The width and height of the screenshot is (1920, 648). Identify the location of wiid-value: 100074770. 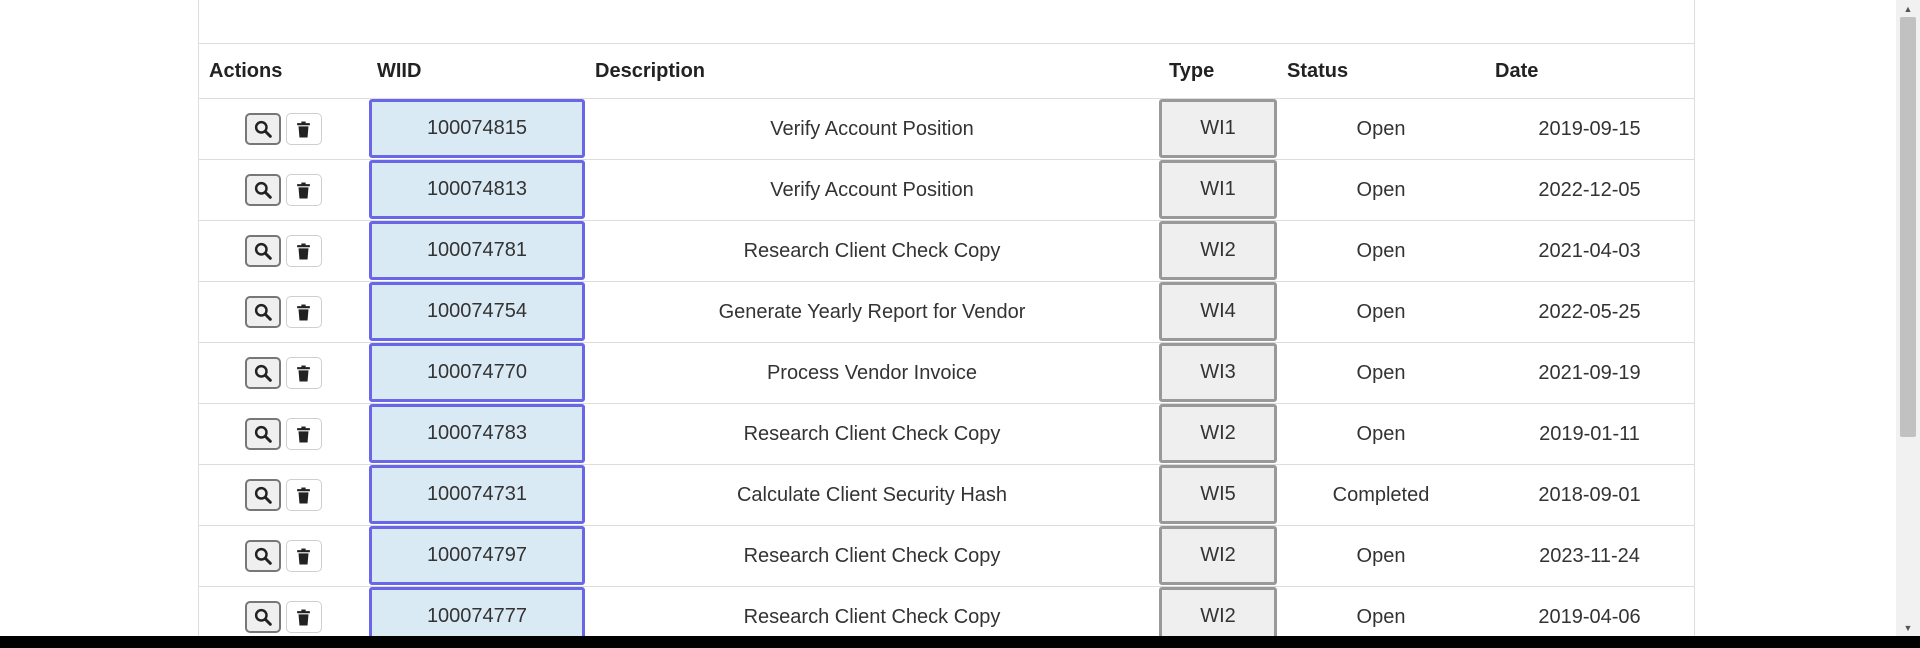
(477, 372).